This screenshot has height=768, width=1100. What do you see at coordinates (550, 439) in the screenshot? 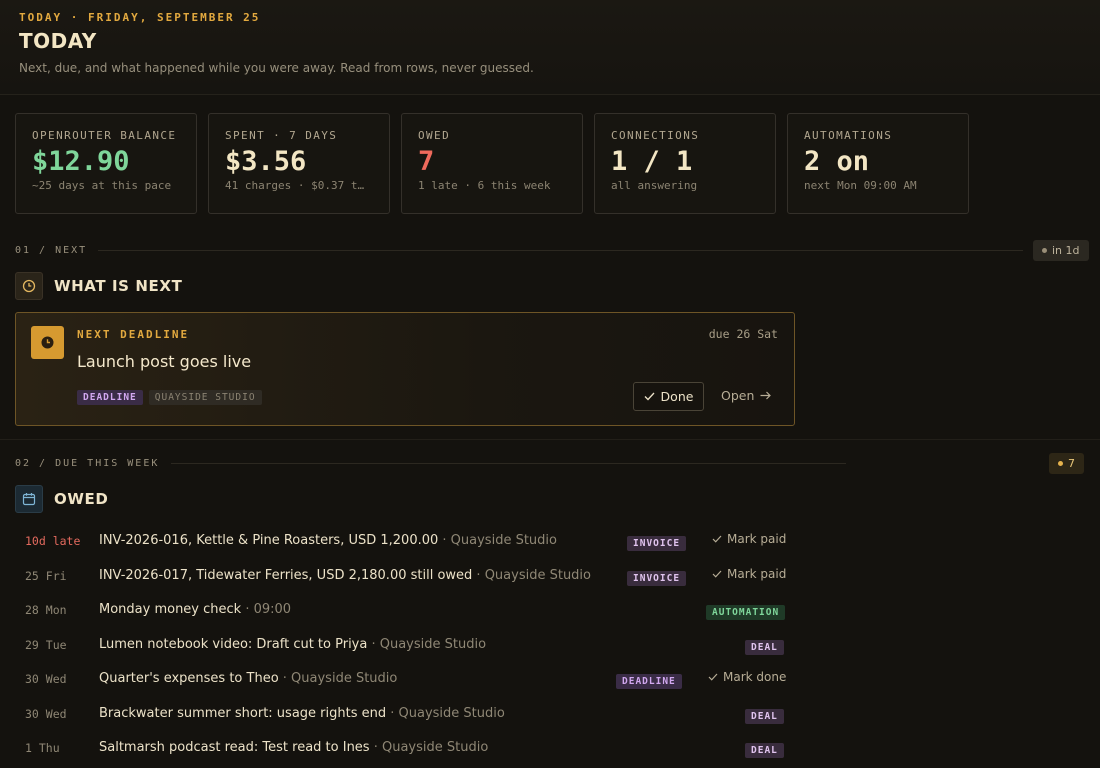
I see `section-divider` at bounding box center [550, 439].